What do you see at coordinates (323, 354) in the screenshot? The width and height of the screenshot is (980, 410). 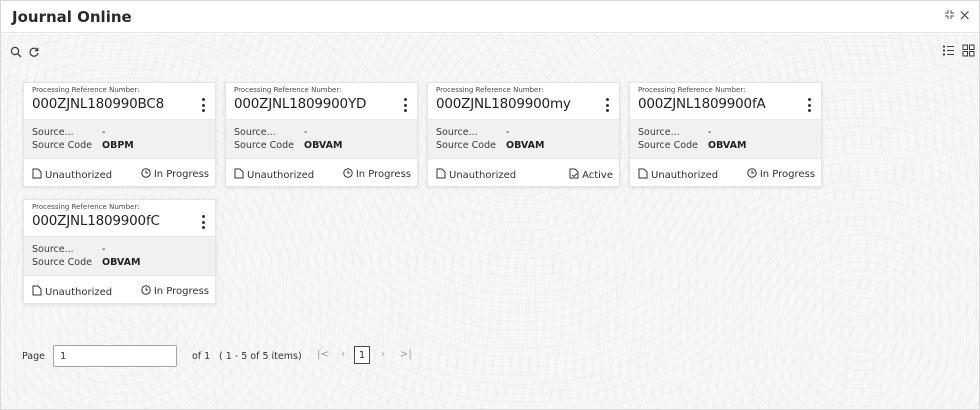 I see `first-page-button: |<` at bounding box center [323, 354].